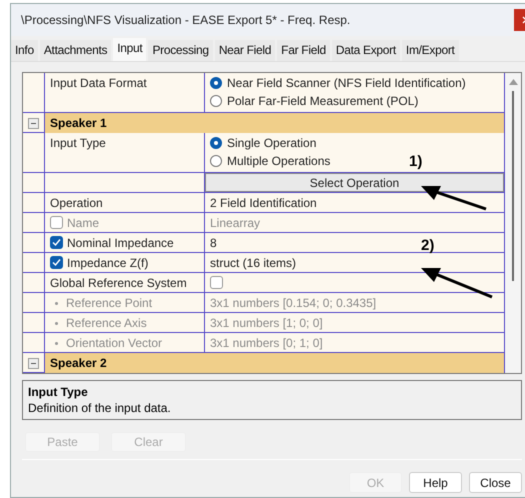 The height and width of the screenshot is (498, 525). Describe the element at coordinates (303, 50) in the screenshot. I see `tab: Far Field` at that location.